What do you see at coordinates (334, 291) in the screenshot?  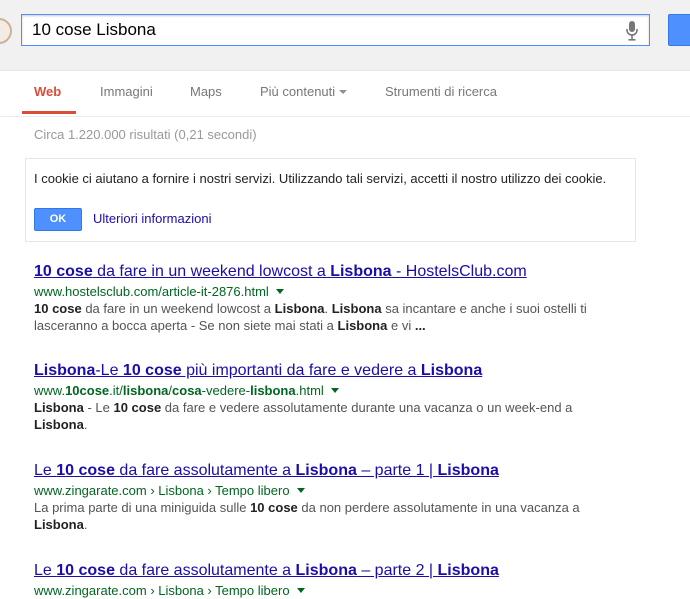 I see `result-url: www.hostelsclub.com/article-it-2876.html` at bounding box center [334, 291].